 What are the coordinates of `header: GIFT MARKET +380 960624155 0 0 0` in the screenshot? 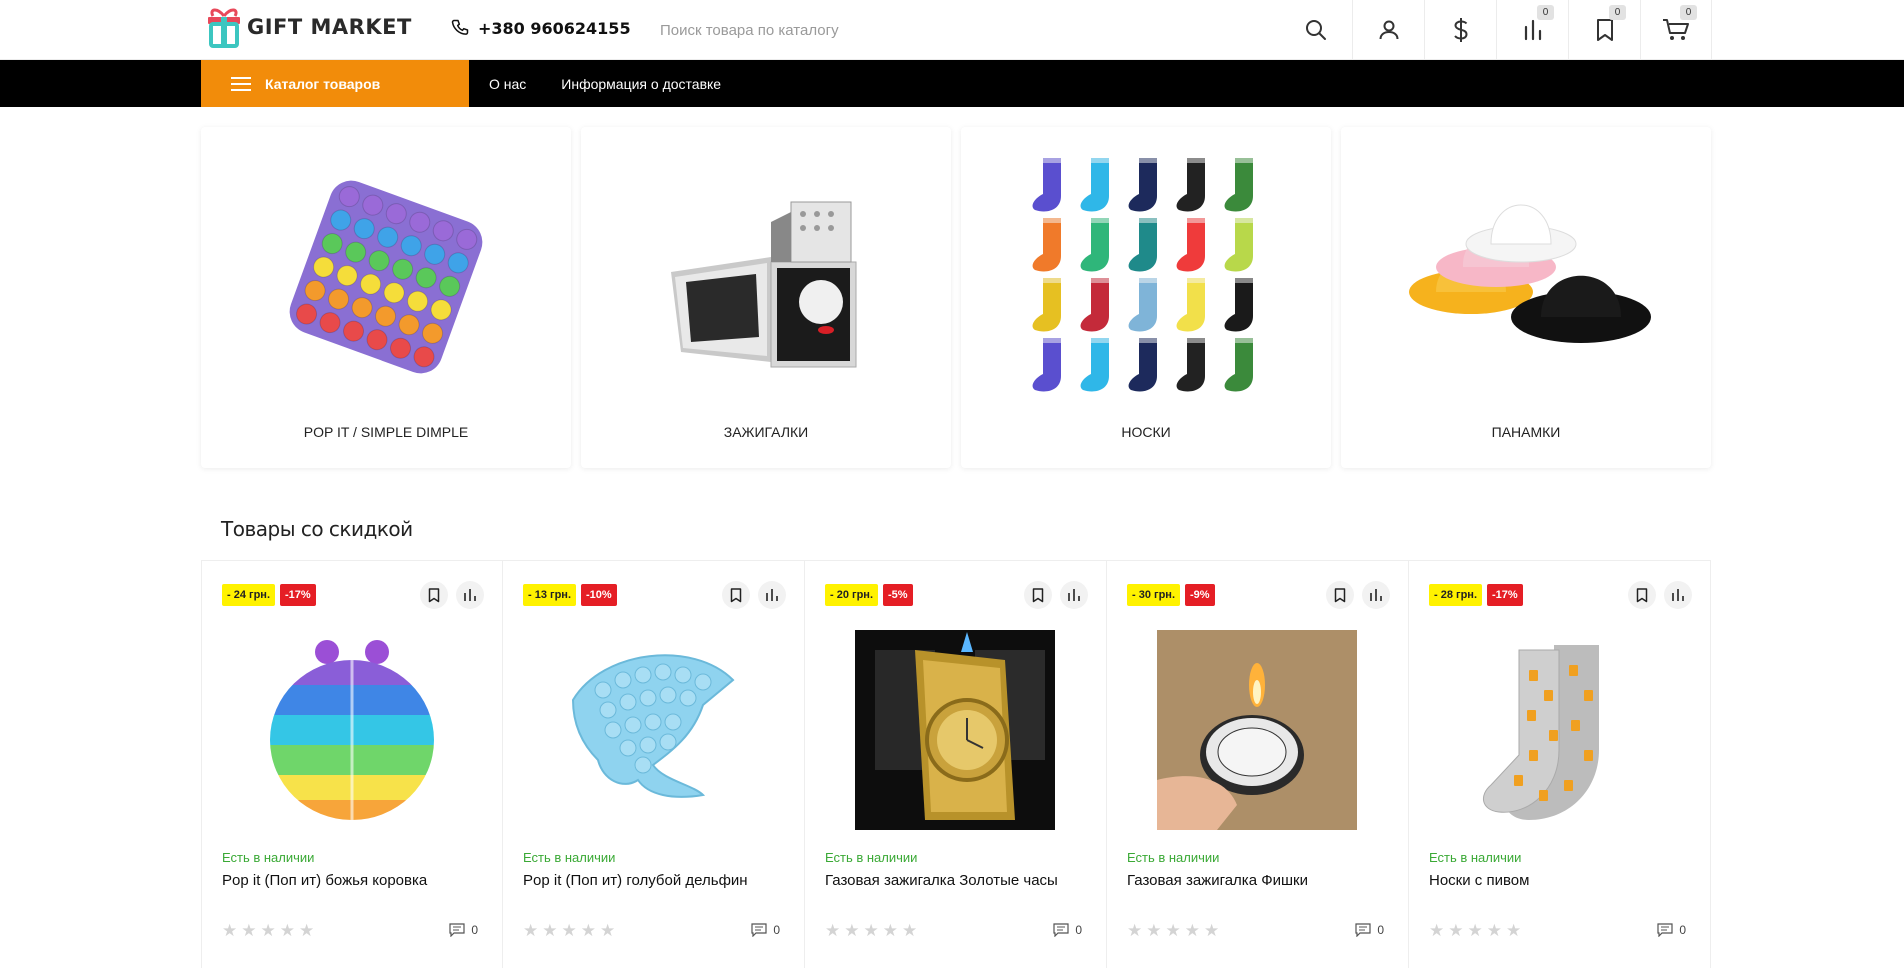 It's located at (952, 30).